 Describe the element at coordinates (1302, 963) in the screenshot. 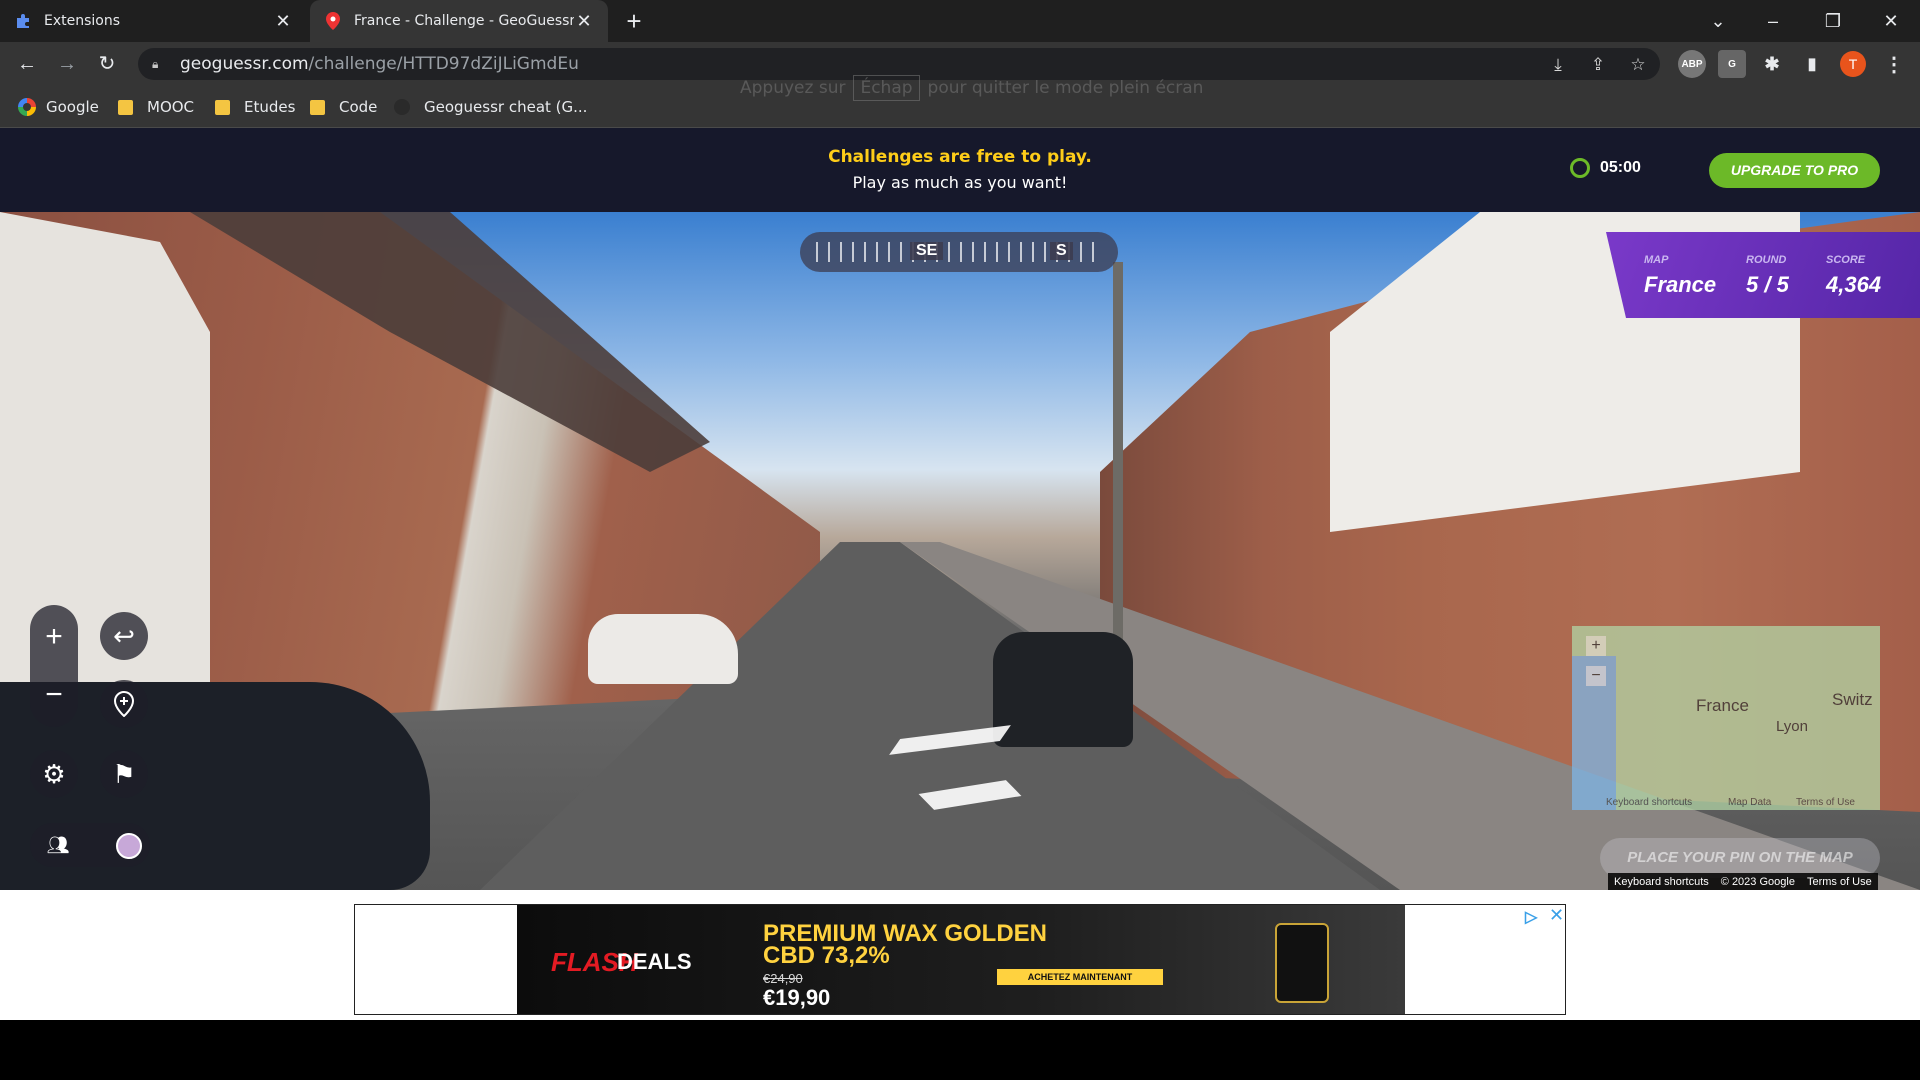

I see `product-pack-image` at that location.